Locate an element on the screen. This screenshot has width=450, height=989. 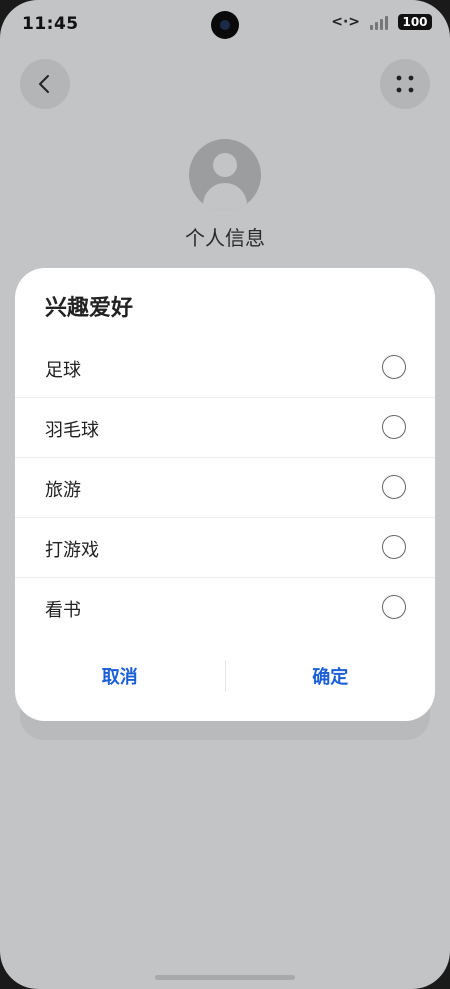
status-icons: <·> 100 is located at coordinates (381, 22).